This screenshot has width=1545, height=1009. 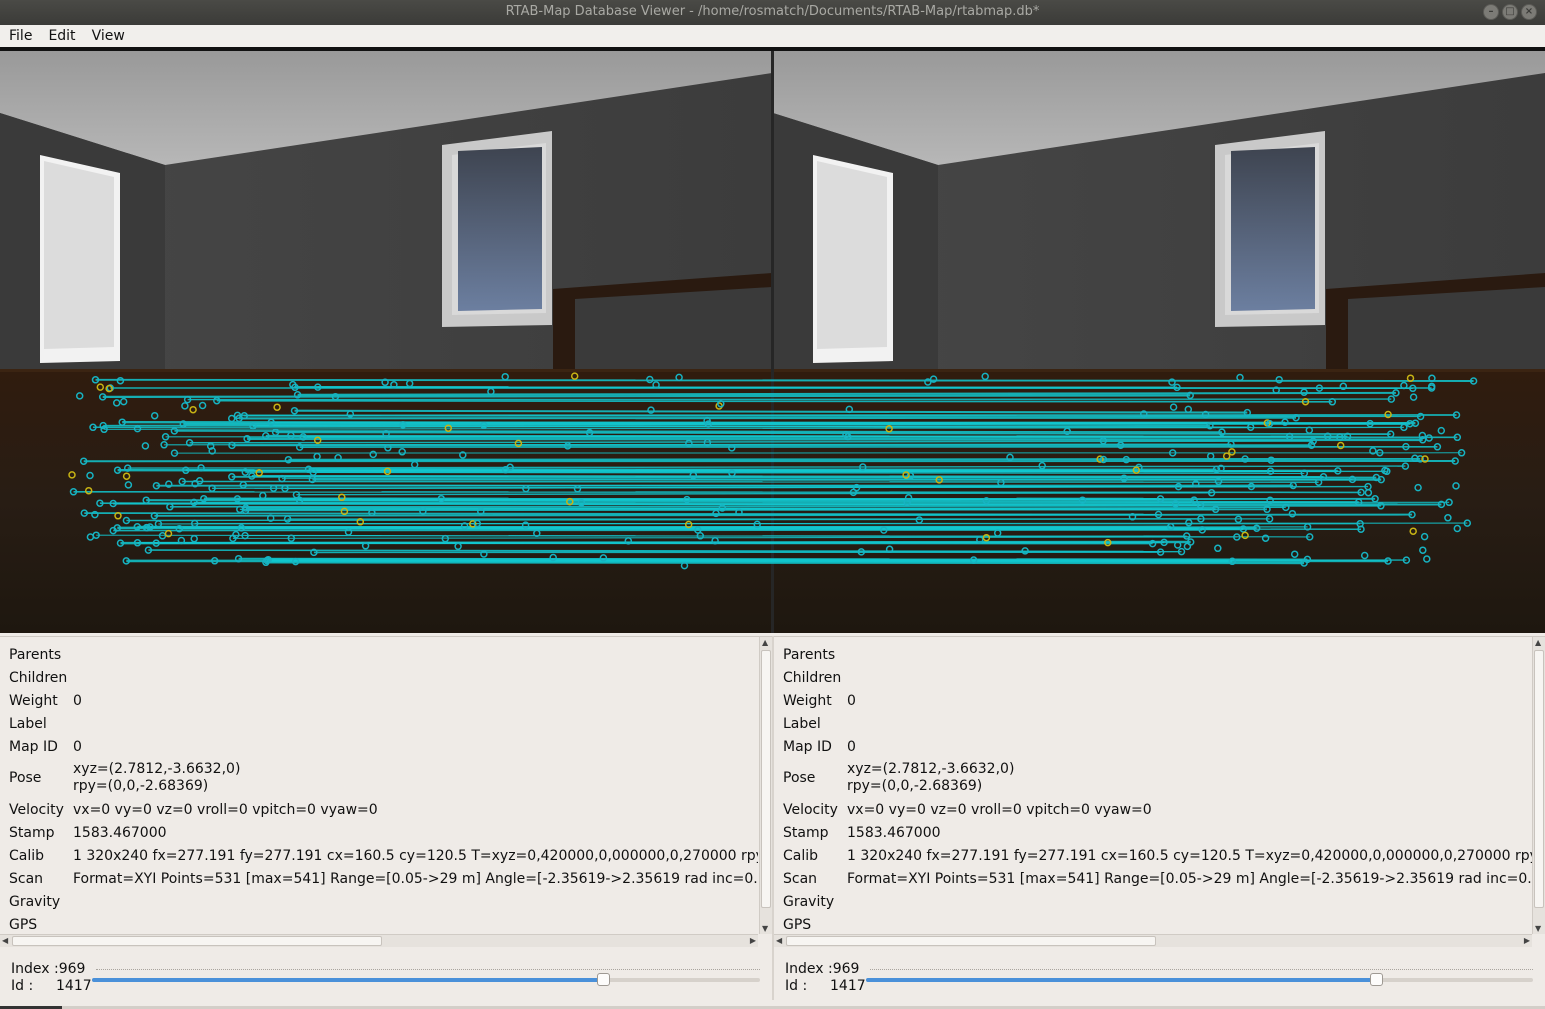 What do you see at coordinates (1491, 12) in the screenshot?
I see `minimize-icon: –` at bounding box center [1491, 12].